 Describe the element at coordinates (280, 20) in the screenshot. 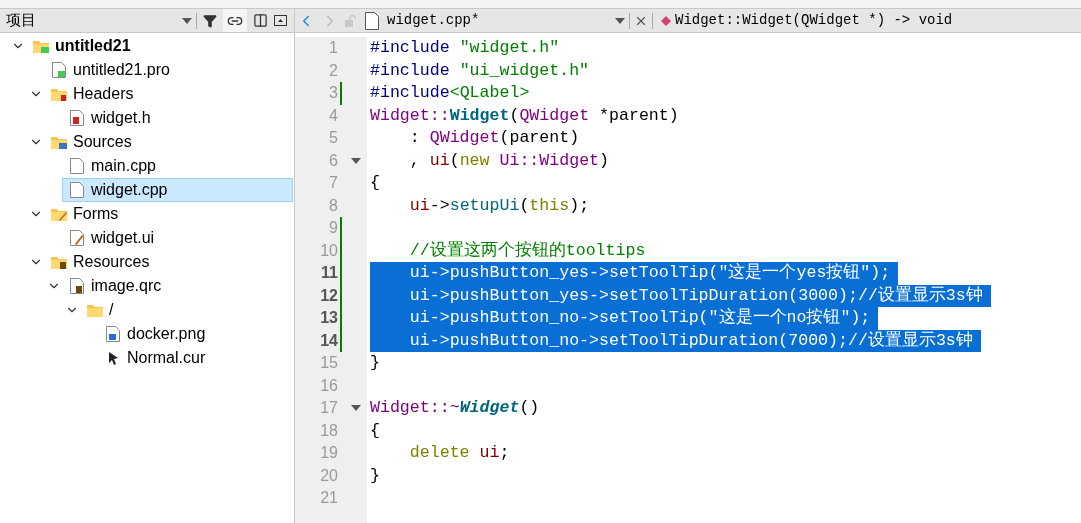

I see `panel-icon` at that location.